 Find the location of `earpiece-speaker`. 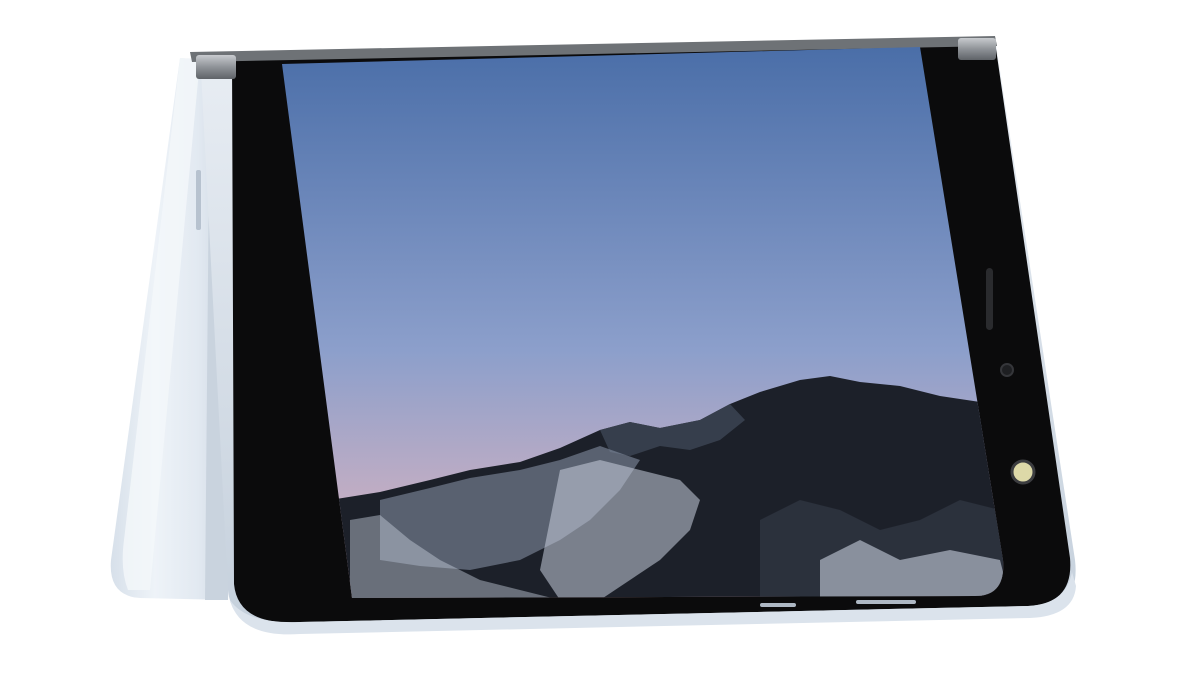

earpiece-speaker is located at coordinates (989, 299).